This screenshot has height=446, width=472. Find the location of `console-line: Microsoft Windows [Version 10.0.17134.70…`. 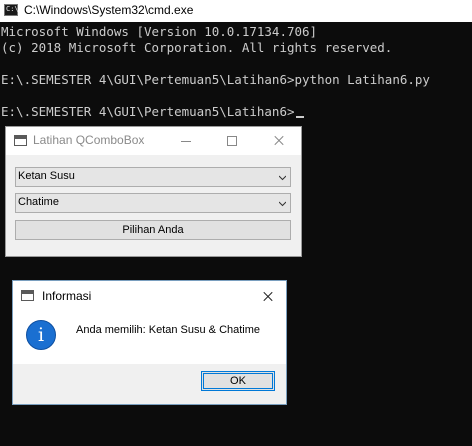

console-line: Microsoft Windows [Version 10.0.17134.70… is located at coordinates (159, 31).